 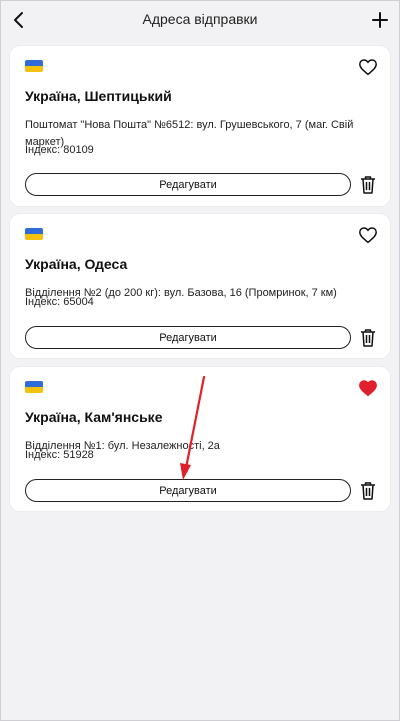 What do you see at coordinates (59, 302) in the screenshot?
I see `address-index: Індекс: 65004` at bounding box center [59, 302].